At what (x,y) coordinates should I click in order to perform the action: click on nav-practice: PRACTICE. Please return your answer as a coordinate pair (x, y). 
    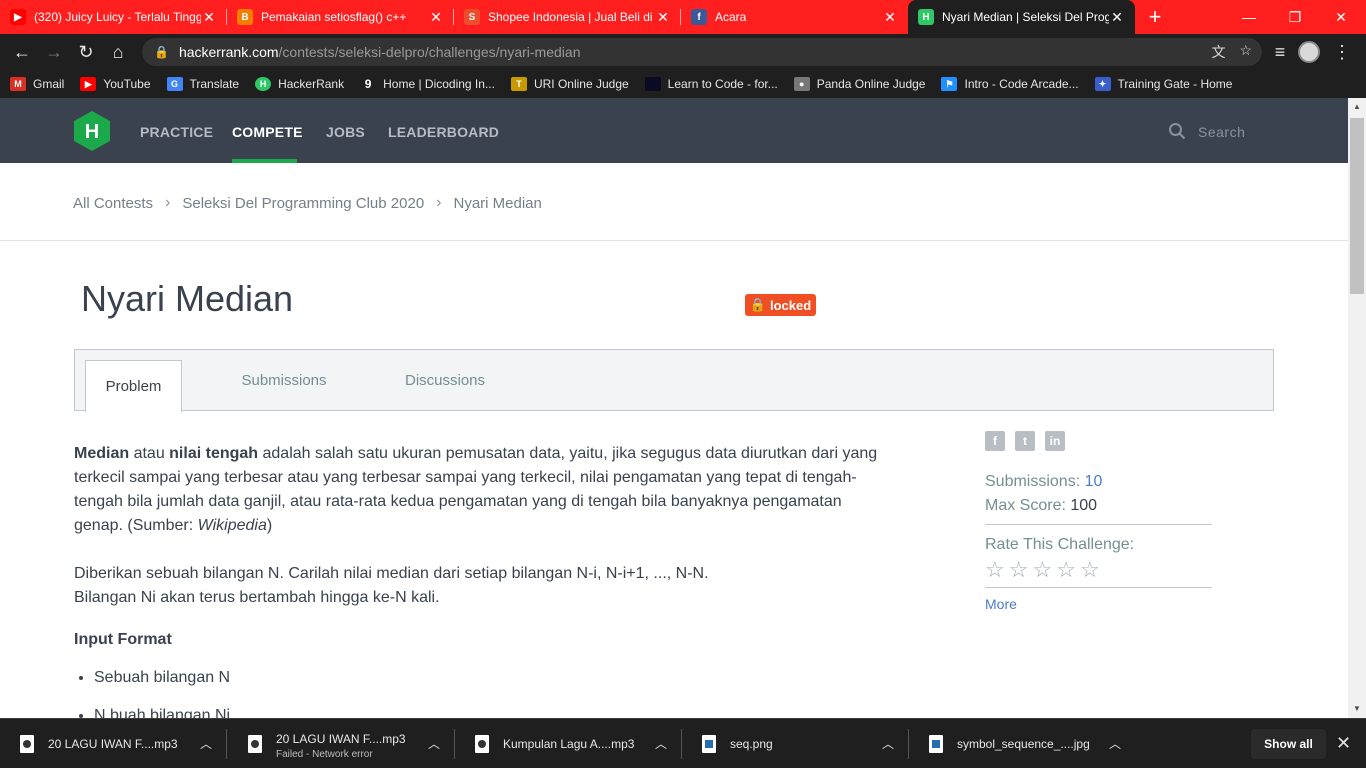
    Looking at the image, I should click on (176, 132).